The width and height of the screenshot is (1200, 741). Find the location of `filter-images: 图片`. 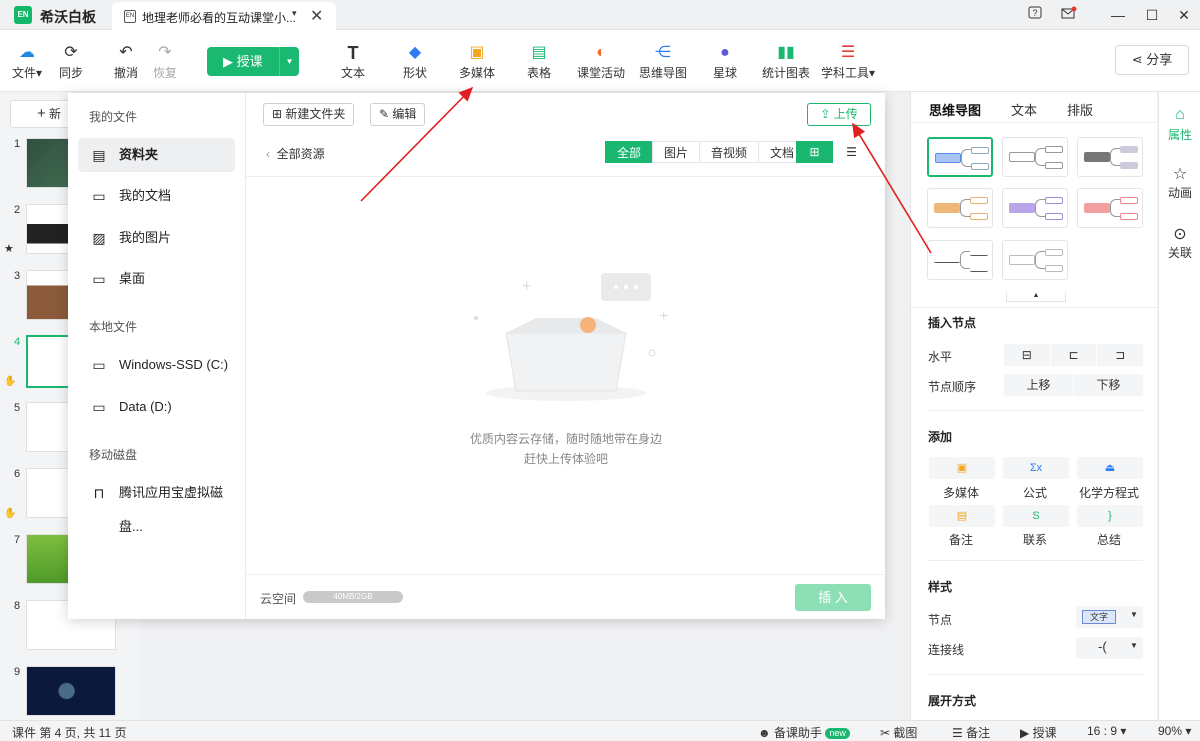

filter-images: 图片 is located at coordinates (676, 152).